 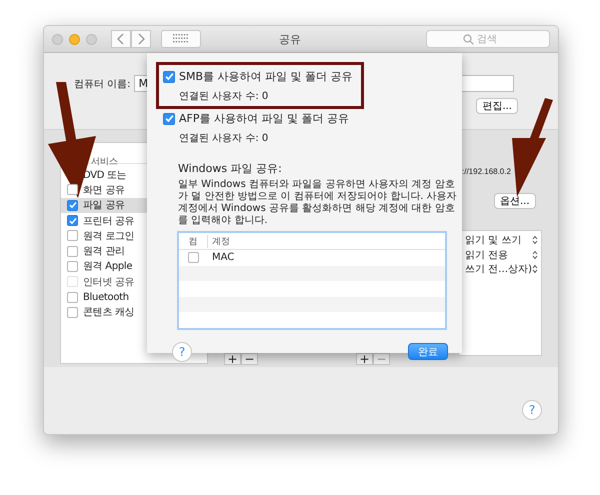 I want to click on zoom-button, so click(x=91, y=39).